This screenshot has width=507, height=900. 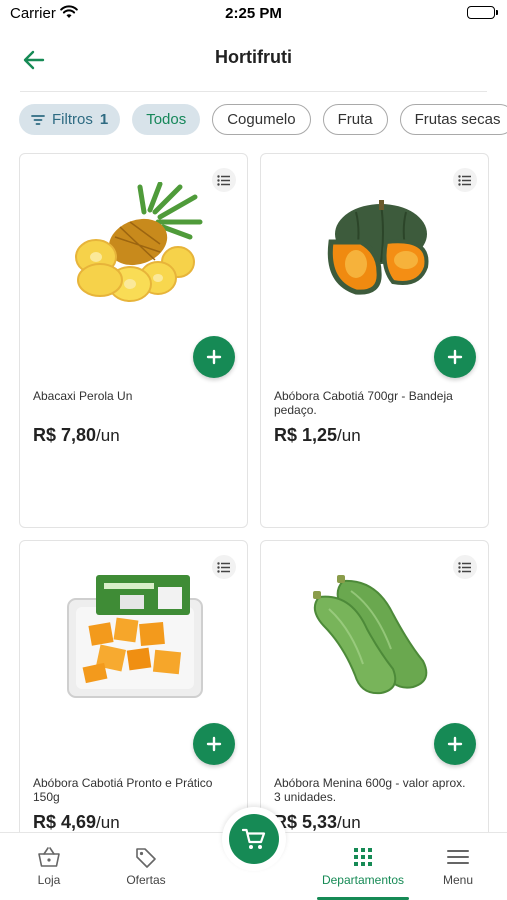 I want to click on nav-label: Ofertas, so click(x=146, y=880).